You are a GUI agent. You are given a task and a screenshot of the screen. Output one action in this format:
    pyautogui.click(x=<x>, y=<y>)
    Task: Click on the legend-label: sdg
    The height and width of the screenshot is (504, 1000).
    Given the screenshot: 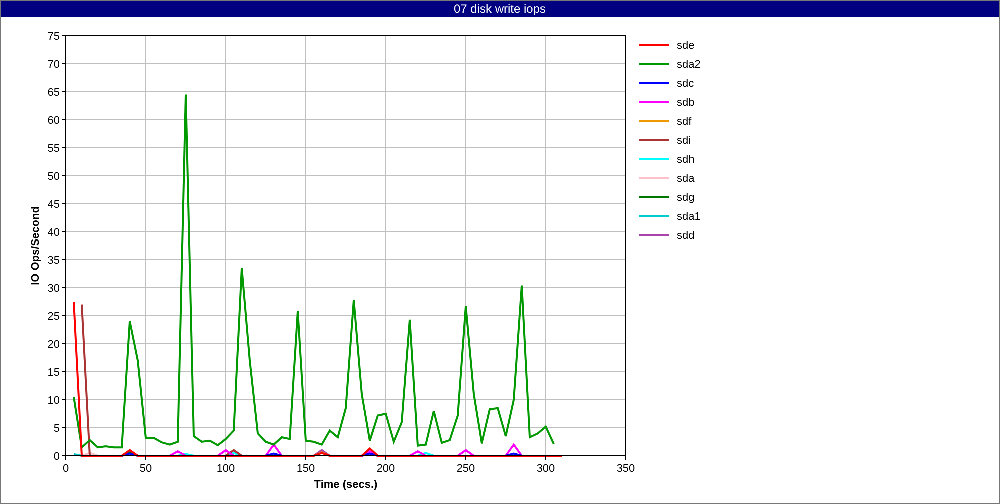 What is the action you would take?
    pyautogui.click(x=686, y=198)
    